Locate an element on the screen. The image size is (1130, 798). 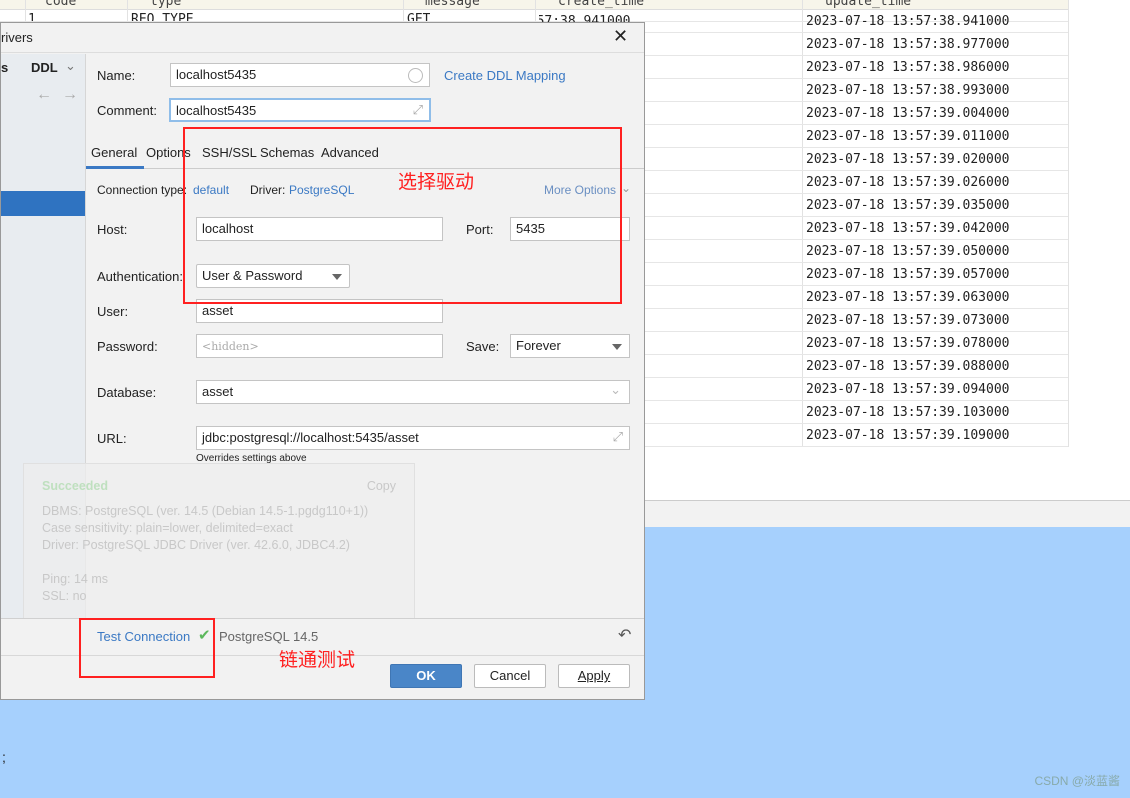
update-time-cell: 2023-07-18 13:57:39.035000 is located at coordinates (908, 205).